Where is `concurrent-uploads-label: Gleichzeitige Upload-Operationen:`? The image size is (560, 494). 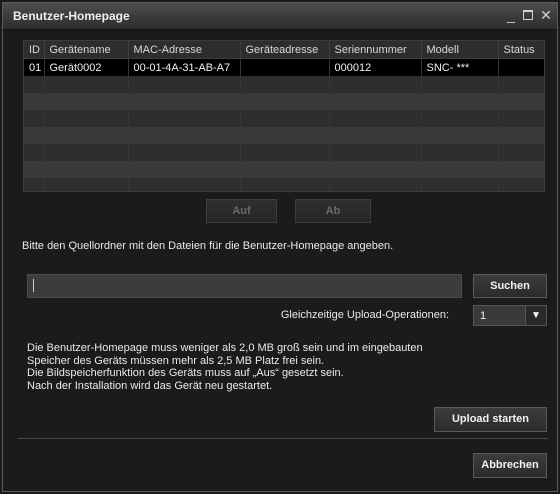
concurrent-uploads-label: Gleichzeitige Upload-Operationen: is located at coordinates (364, 315).